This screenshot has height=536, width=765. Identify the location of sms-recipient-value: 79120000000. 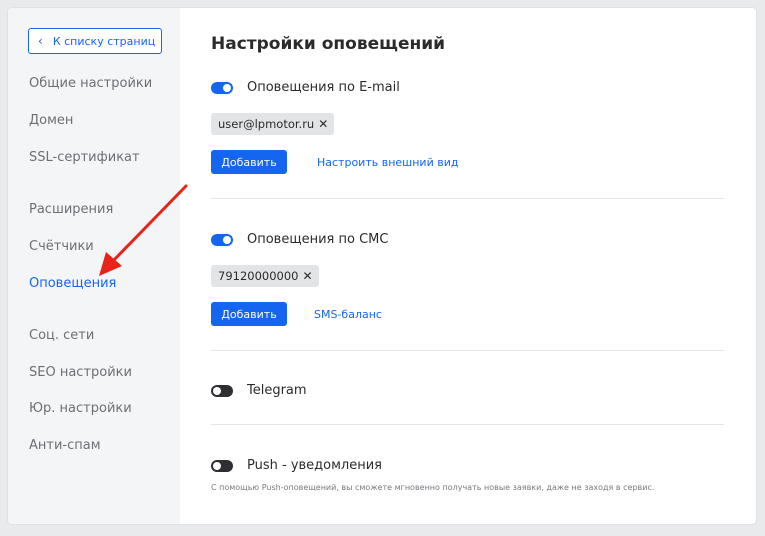
(258, 276).